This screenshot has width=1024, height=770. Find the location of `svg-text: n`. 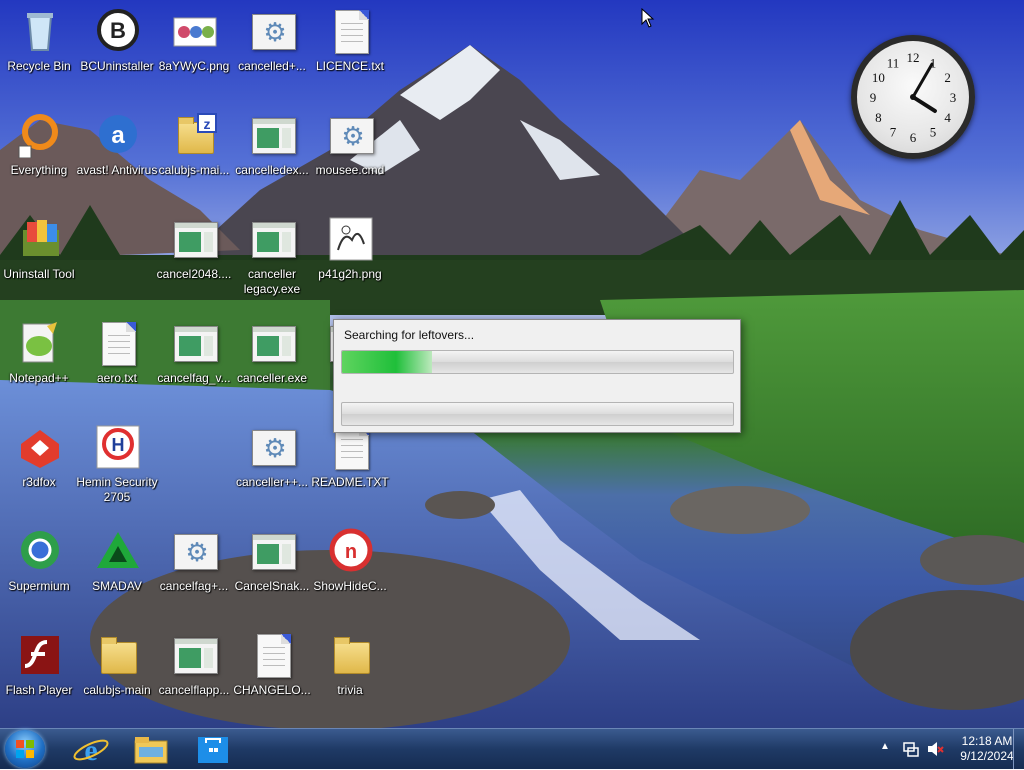

svg-text: n is located at coordinates (351, 552).